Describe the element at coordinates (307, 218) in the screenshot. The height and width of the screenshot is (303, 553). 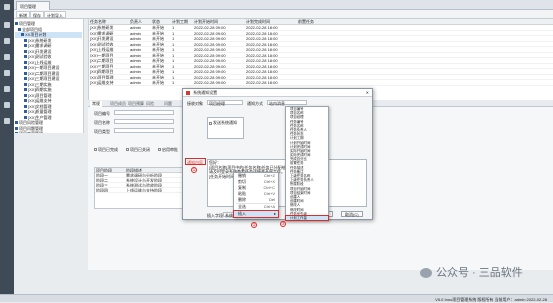
I see `submenu-item: 计划工作量` at that location.